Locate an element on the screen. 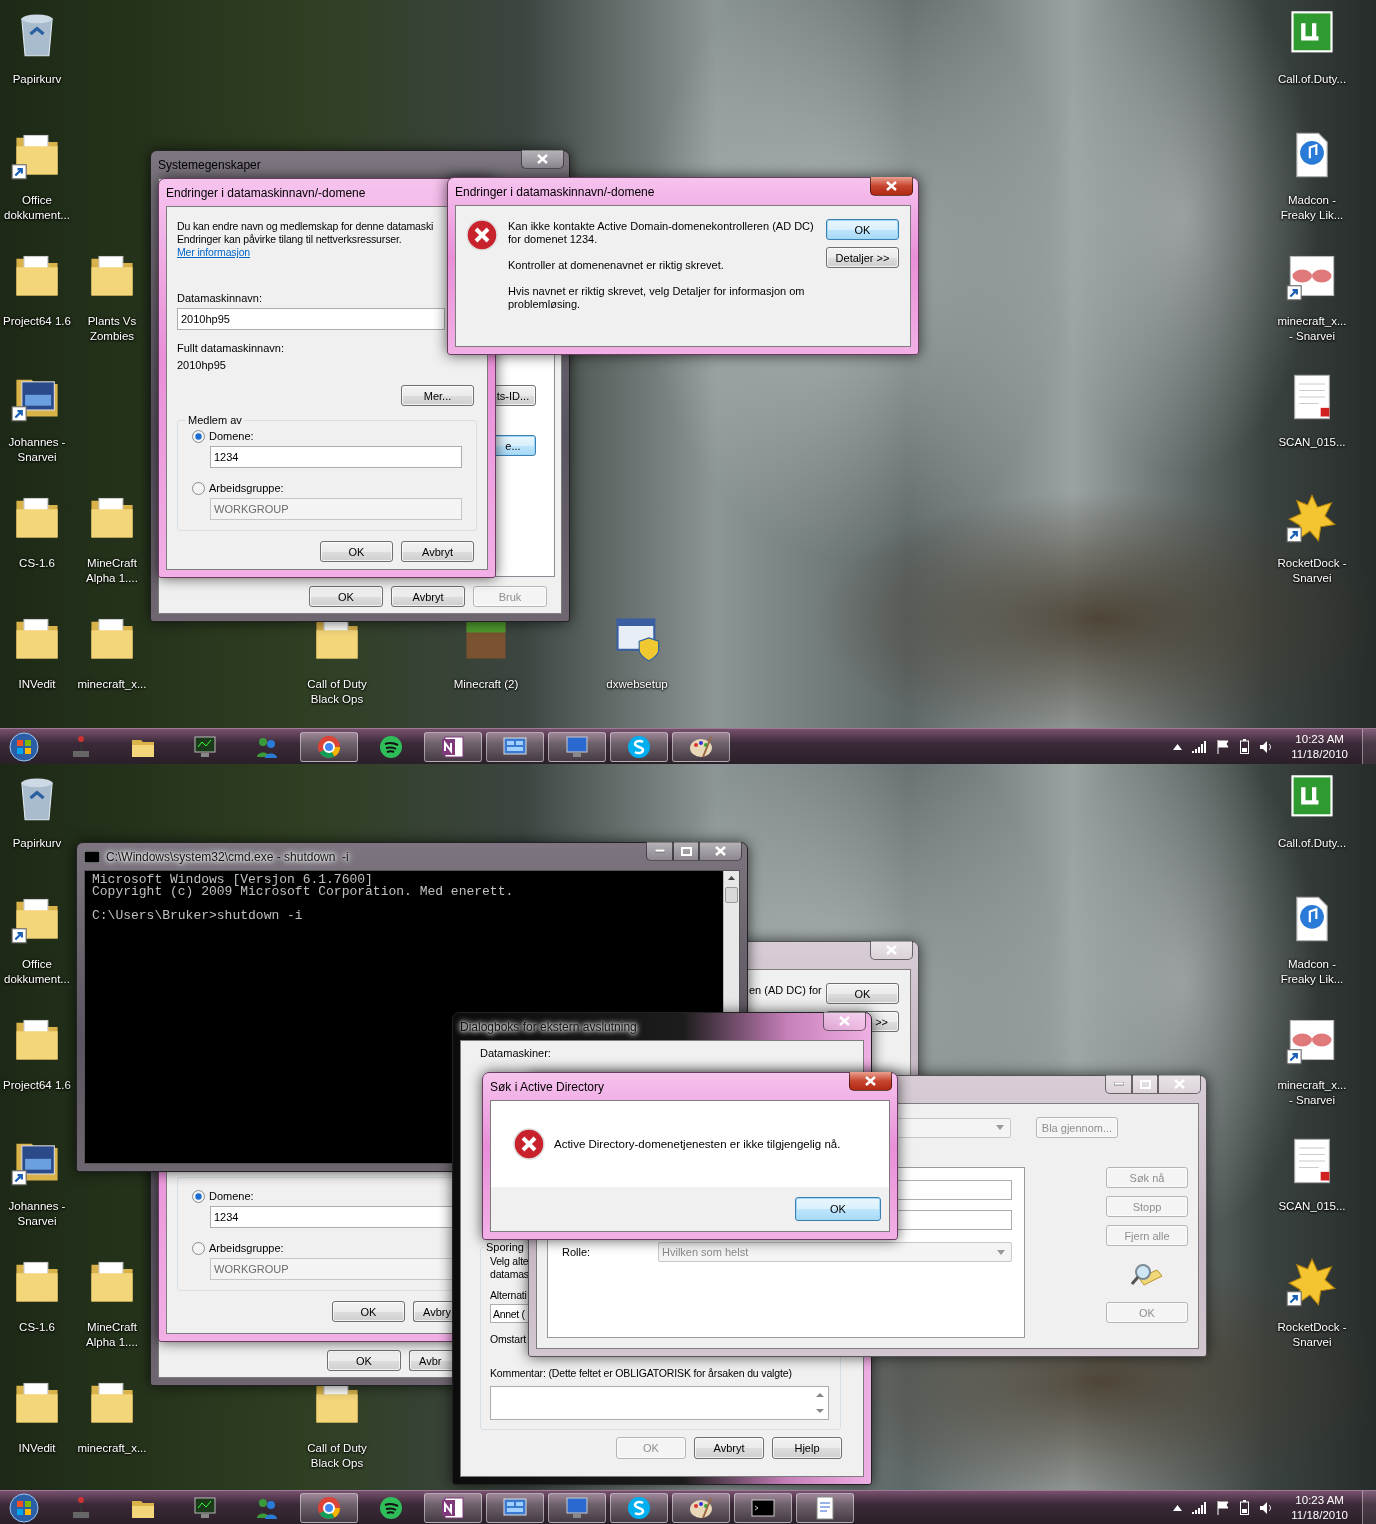  console-line: Microsoft Windows [Versjon 6.1.7600] is located at coordinates (232, 880).